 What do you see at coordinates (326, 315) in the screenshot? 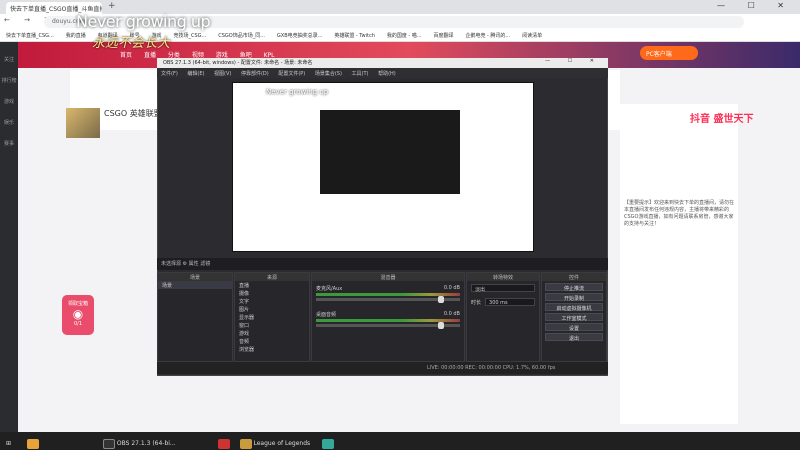
I see `track-name: 桌面音频` at bounding box center [326, 315].